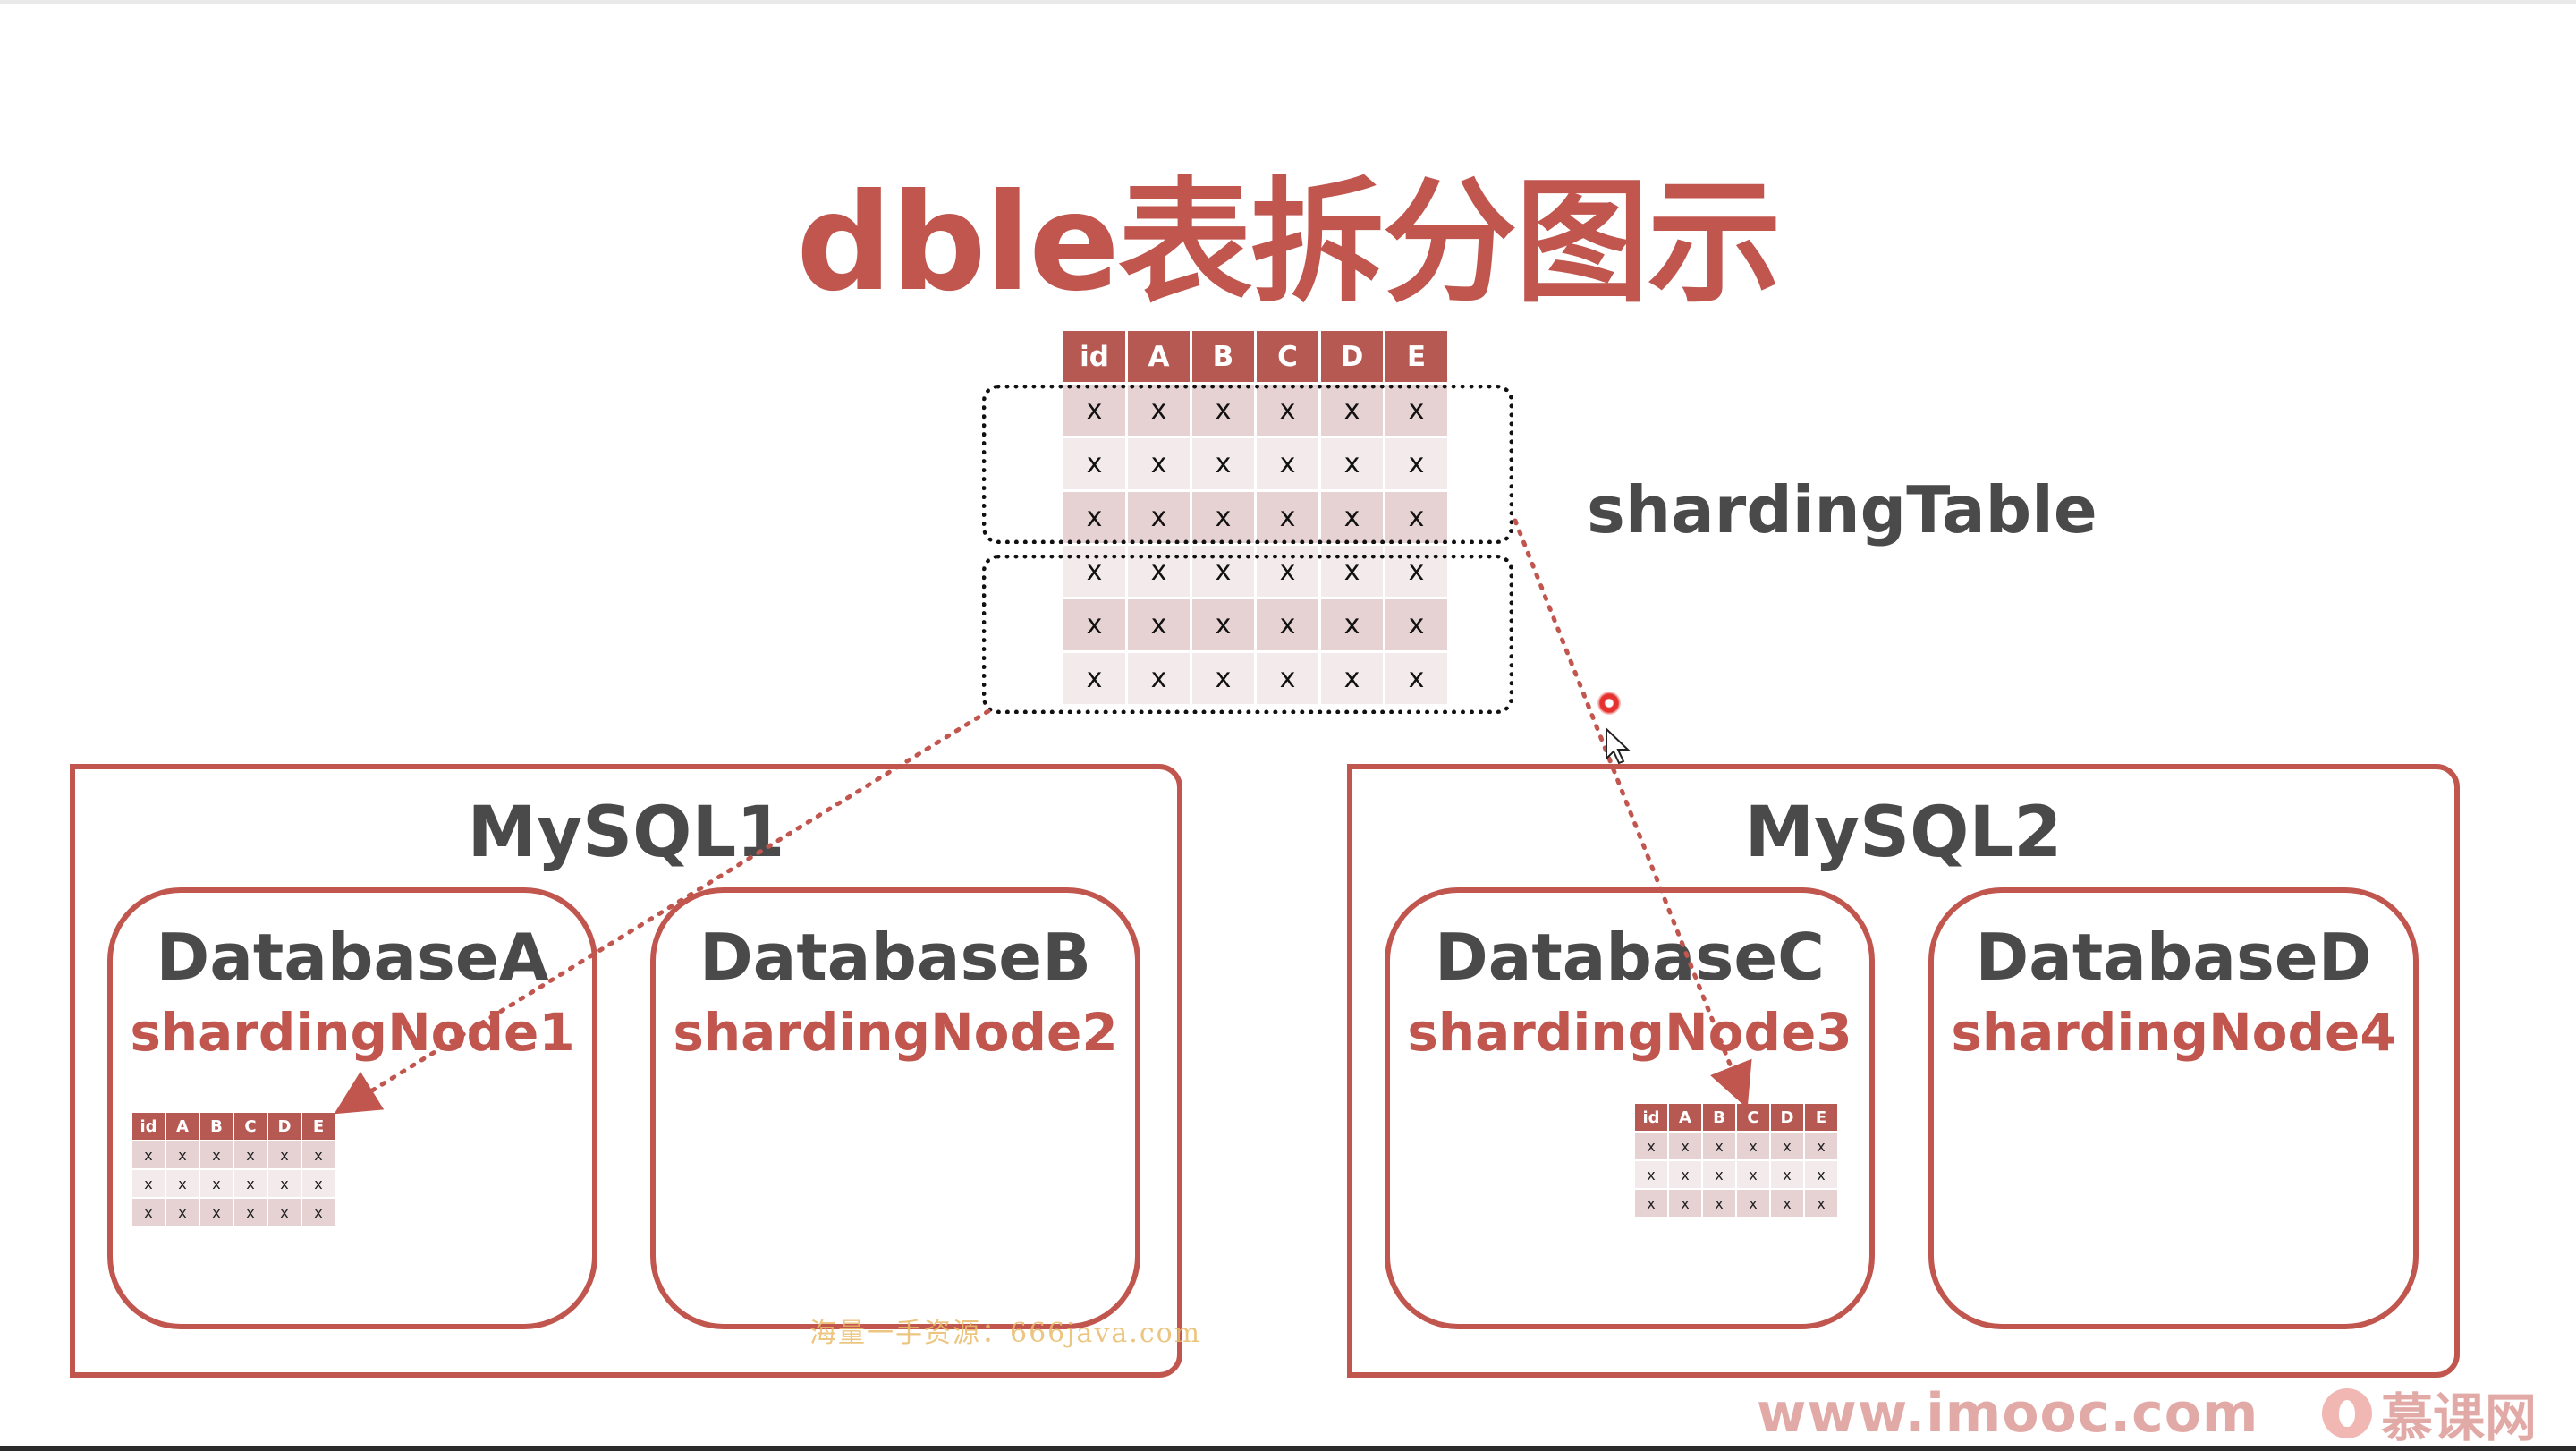  Describe the element at coordinates (1629, 957) in the screenshot. I see `database-name: DatabaseC` at that location.